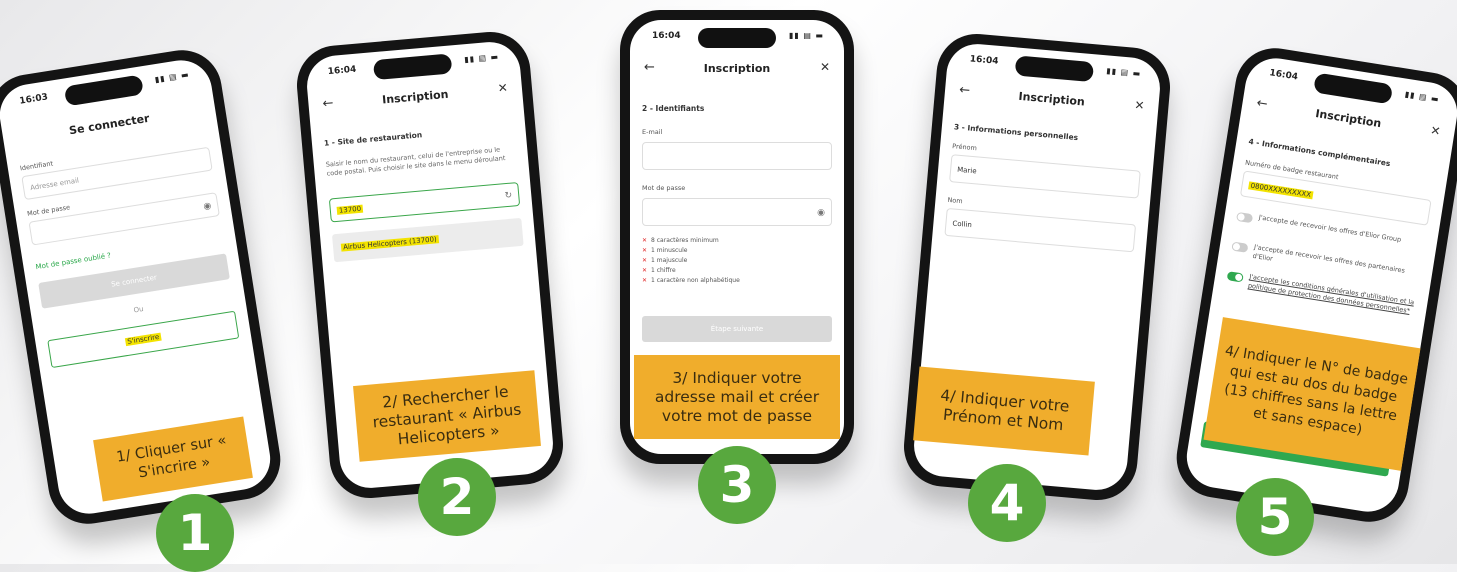 The width and height of the screenshot is (1457, 572). I want to click on section-title: 1 - Site de restauration, so click(373, 139).